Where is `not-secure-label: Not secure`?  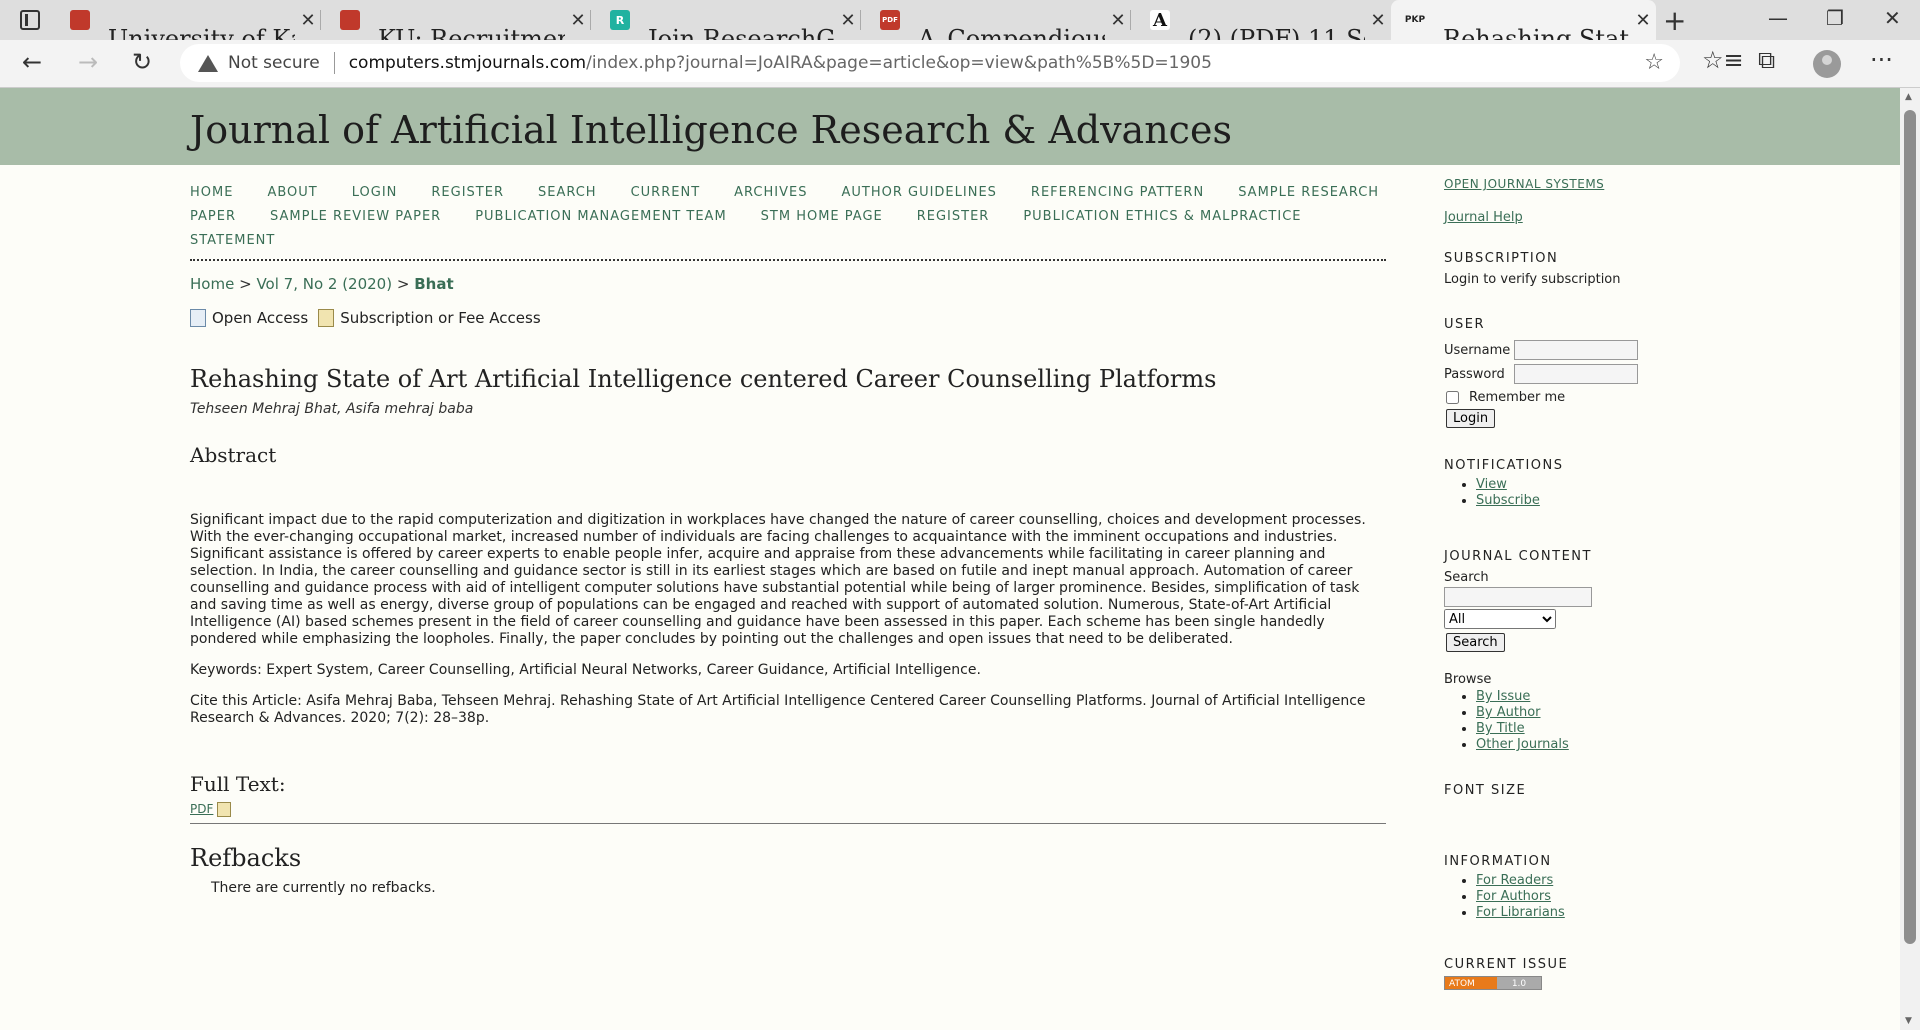
not-secure-label: Not secure is located at coordinates (274, 63).